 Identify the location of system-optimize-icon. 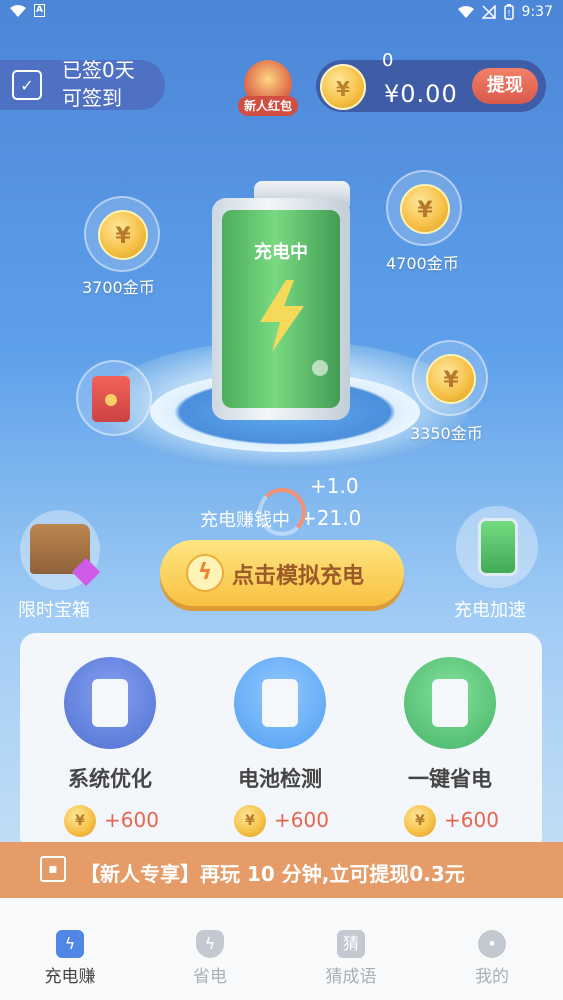
(110, 703).